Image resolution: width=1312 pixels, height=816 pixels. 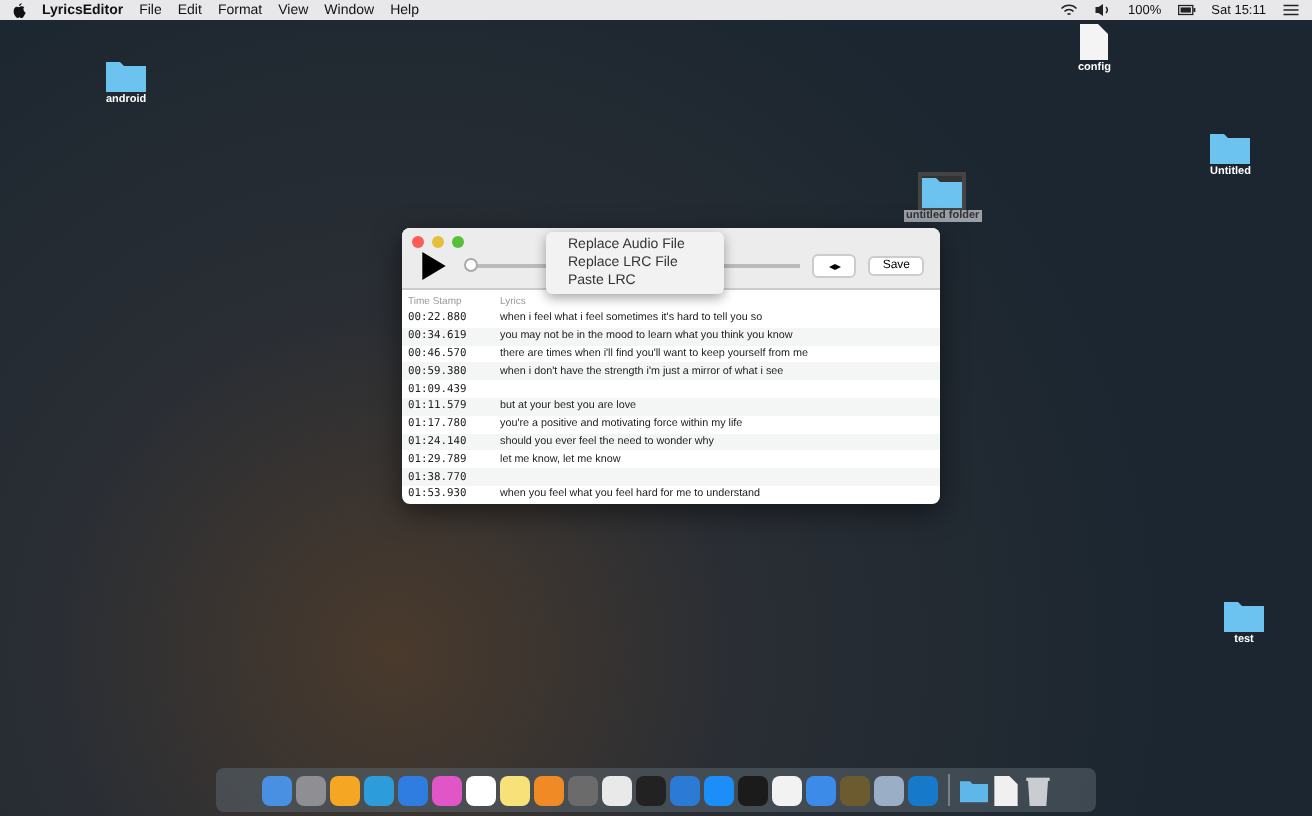 What do you see at coordinates (1103, 10) in the screenshot?
I see `volume-icon` at bounding box center [1103, 10].